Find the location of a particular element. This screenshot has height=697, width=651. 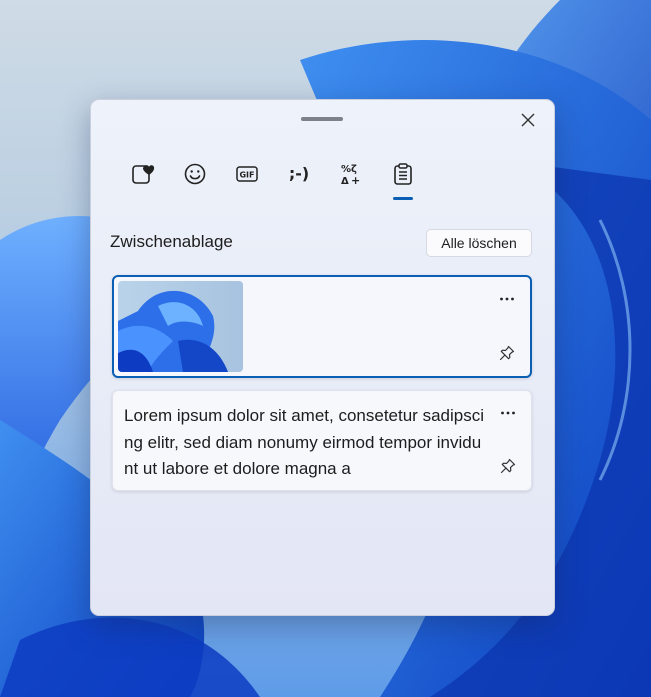

heart-note-icon is located at coordinates (143, 174).